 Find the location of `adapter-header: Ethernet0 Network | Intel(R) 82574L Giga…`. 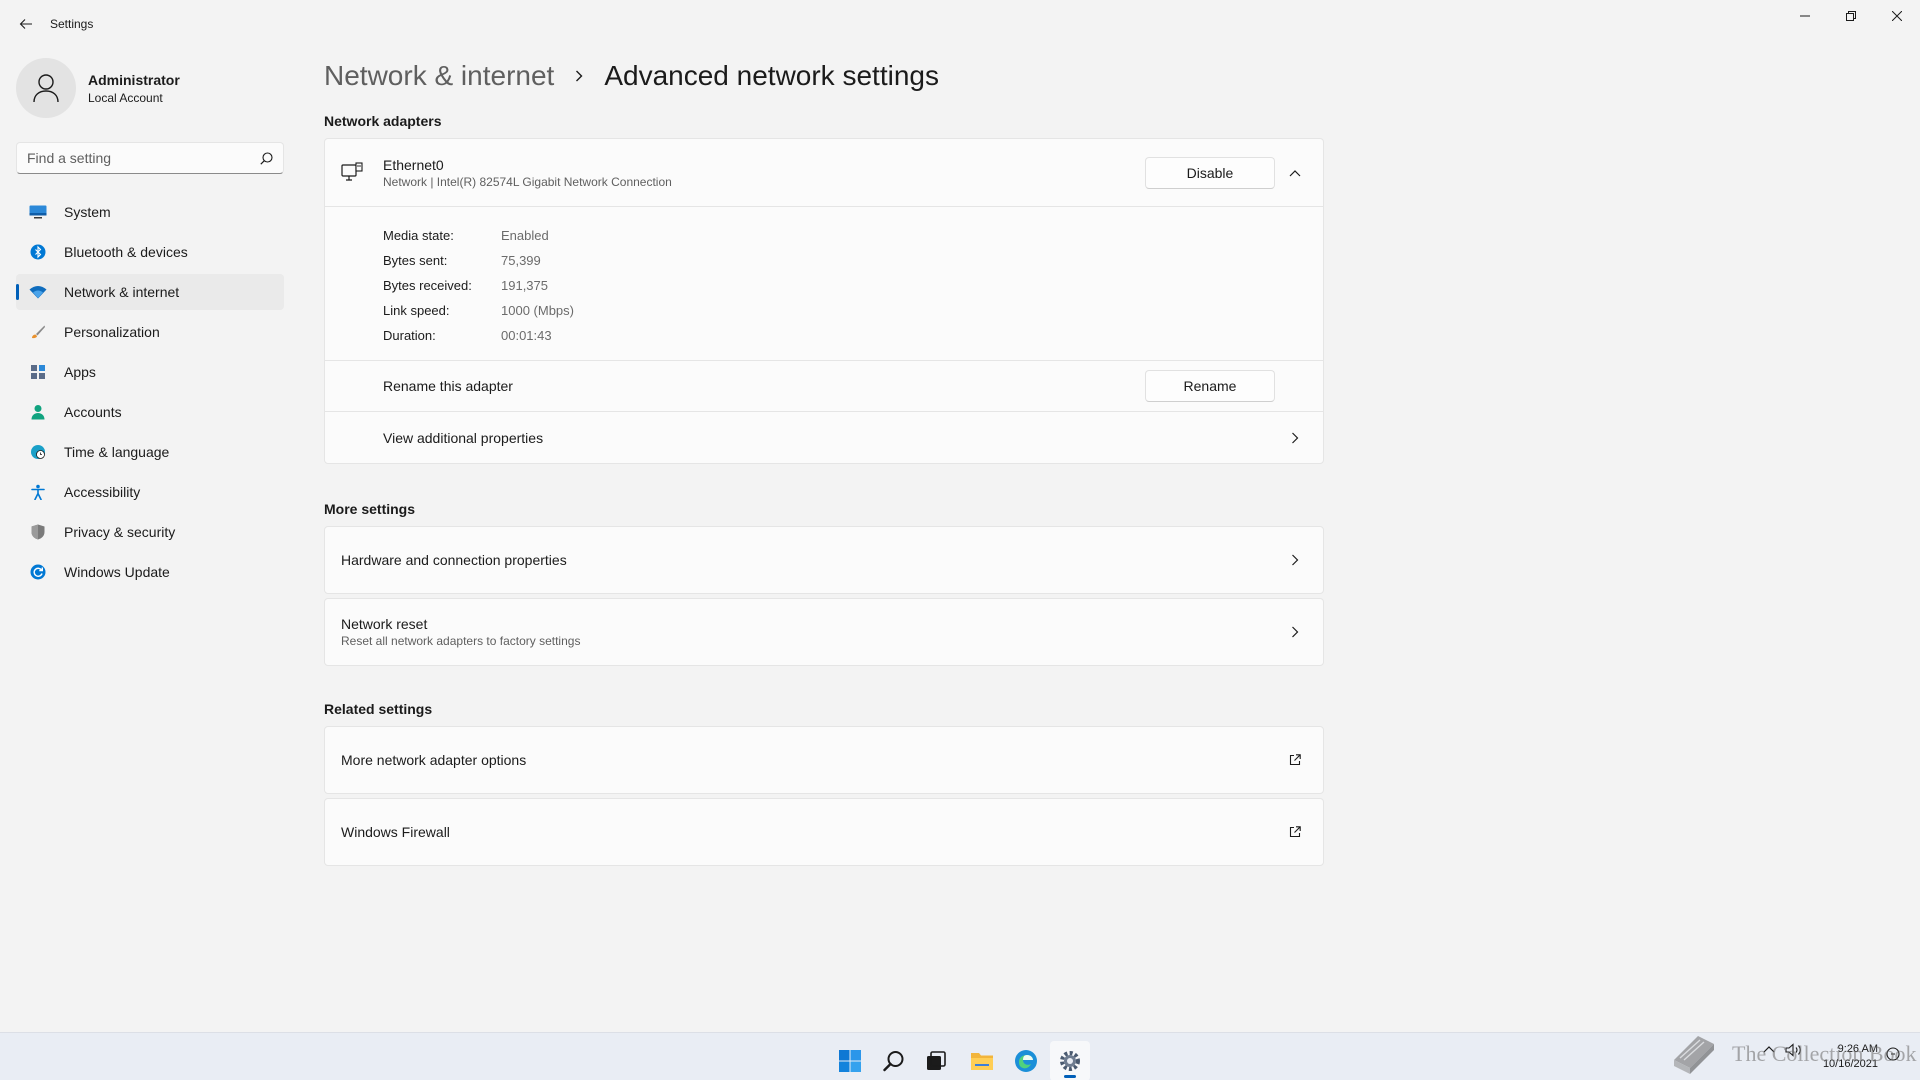

adapter-header: Ethernet0 Network | Intel(R) 82574L Giga… is located at coordinates (824, 173).